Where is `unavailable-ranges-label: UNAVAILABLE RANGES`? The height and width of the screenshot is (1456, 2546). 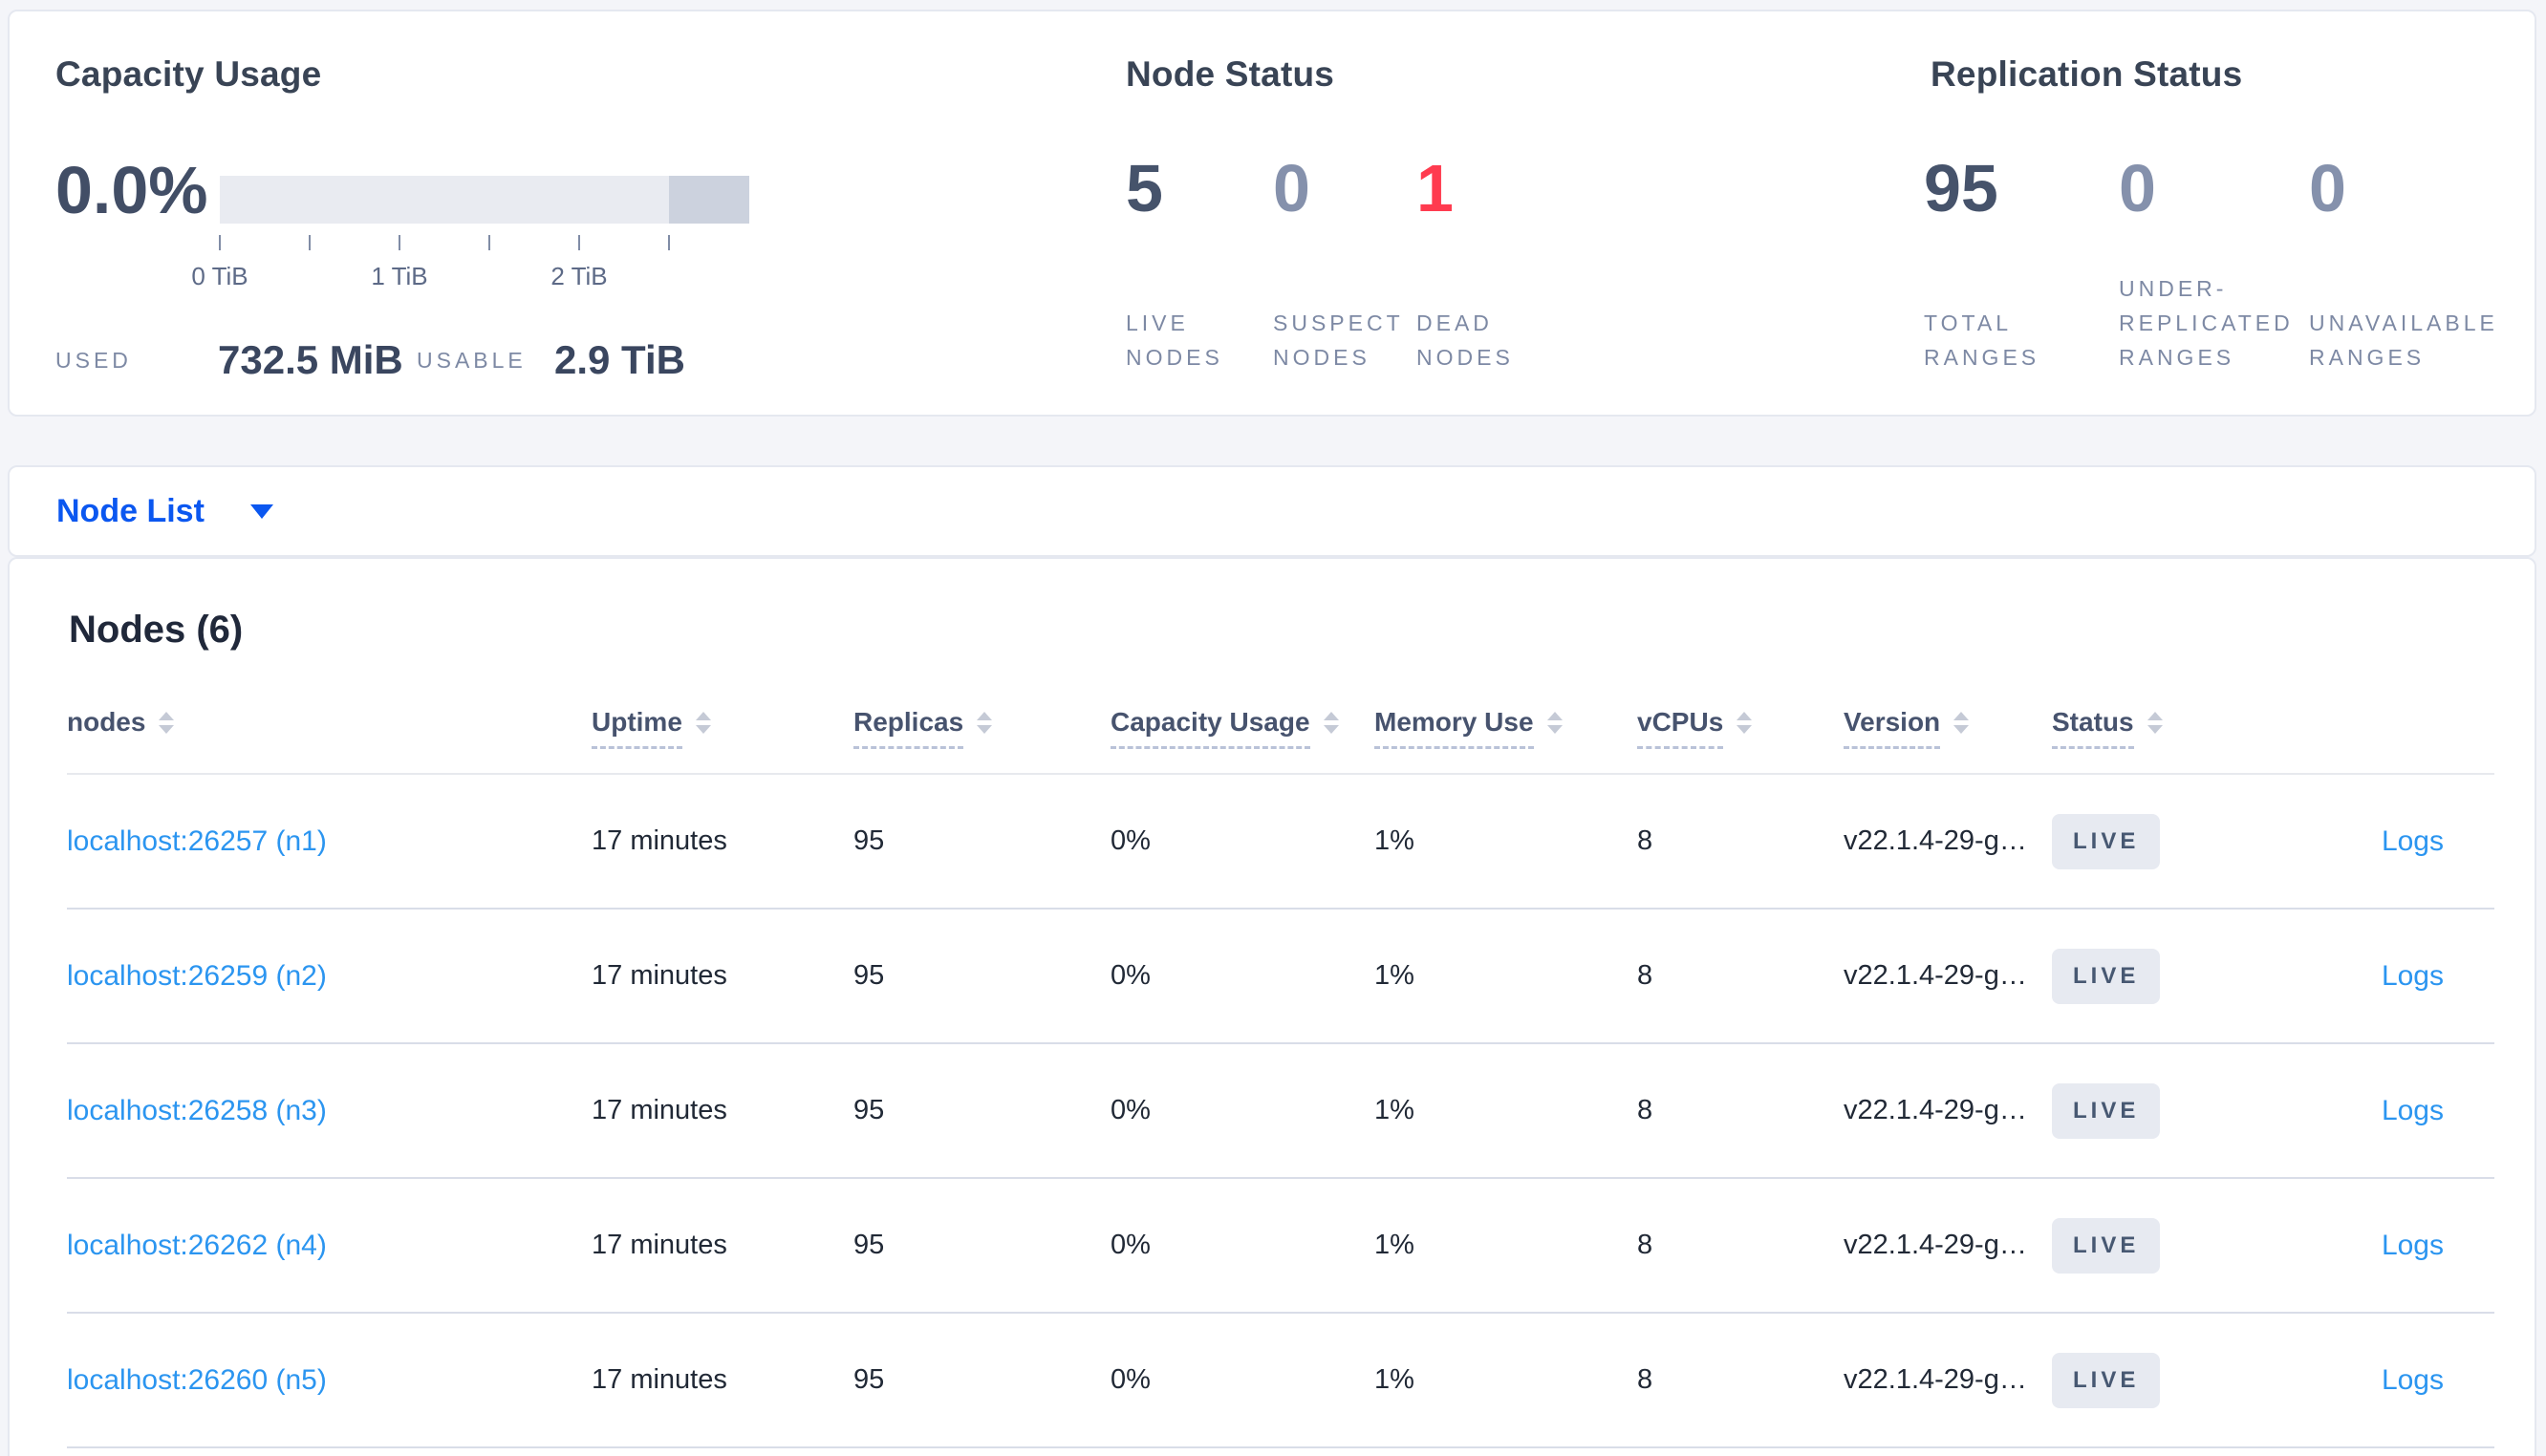 unavailable-ranges-label: UNAVAILABLE RANGES is located at coordinates (2403, 340).